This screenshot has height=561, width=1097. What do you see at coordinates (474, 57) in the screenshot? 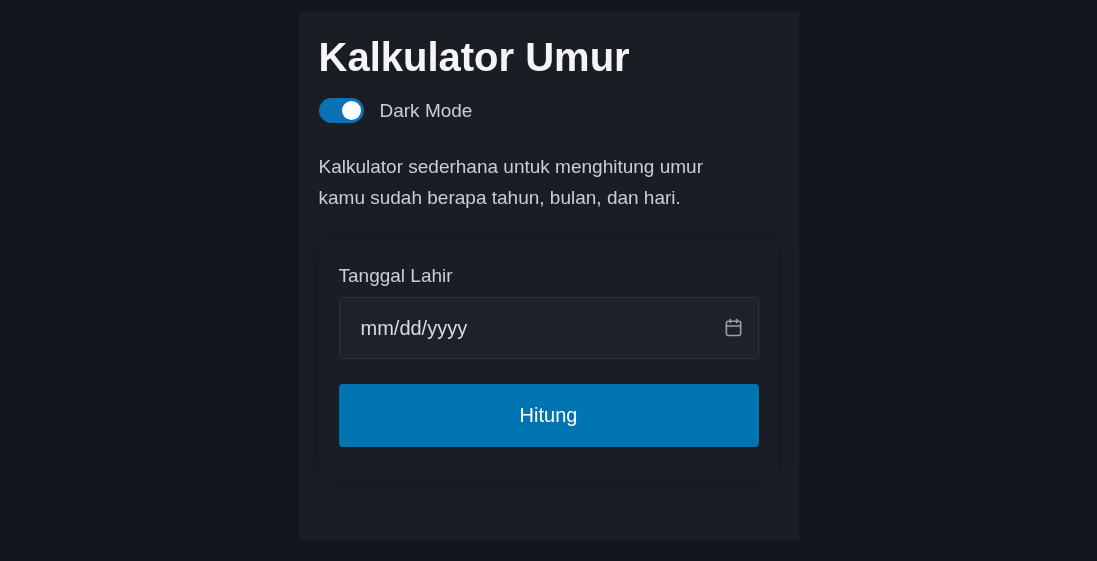
I see `page-title: Kalkulator Umur` at bounding box center [474, 57].